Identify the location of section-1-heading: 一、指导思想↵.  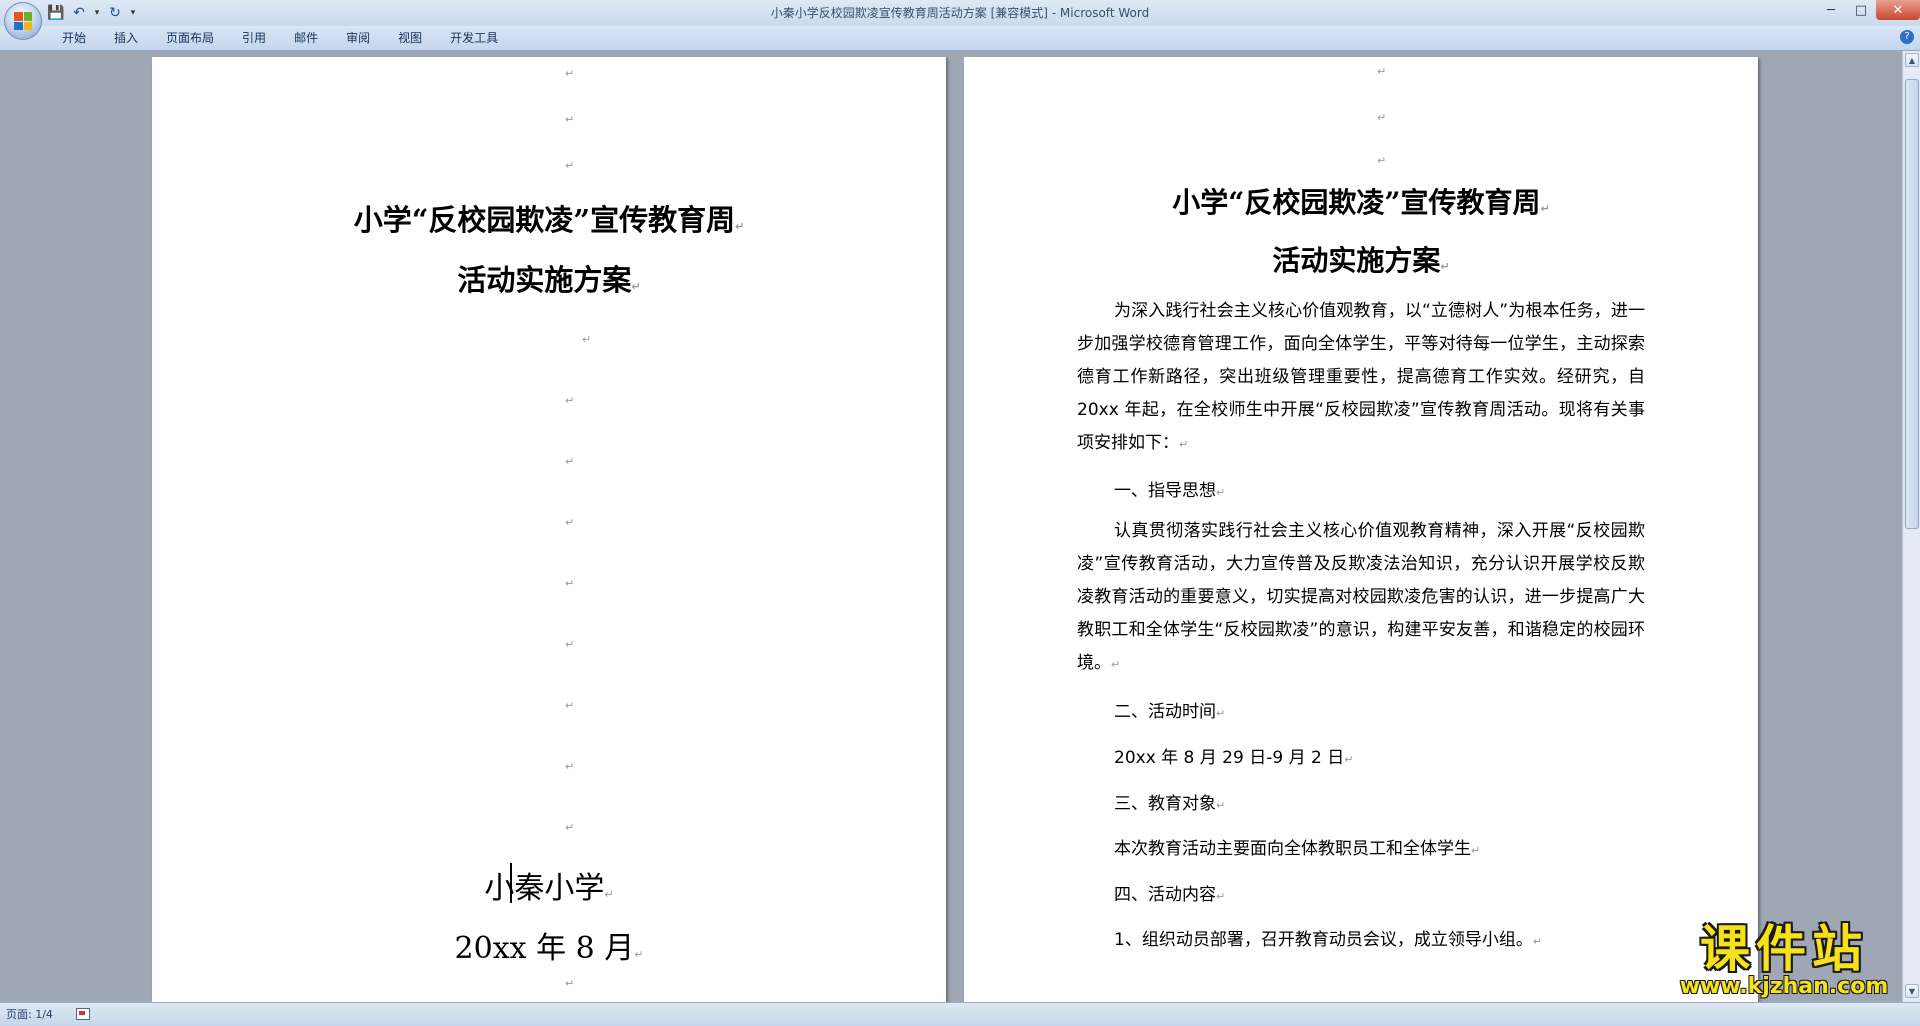
(1170, 491).